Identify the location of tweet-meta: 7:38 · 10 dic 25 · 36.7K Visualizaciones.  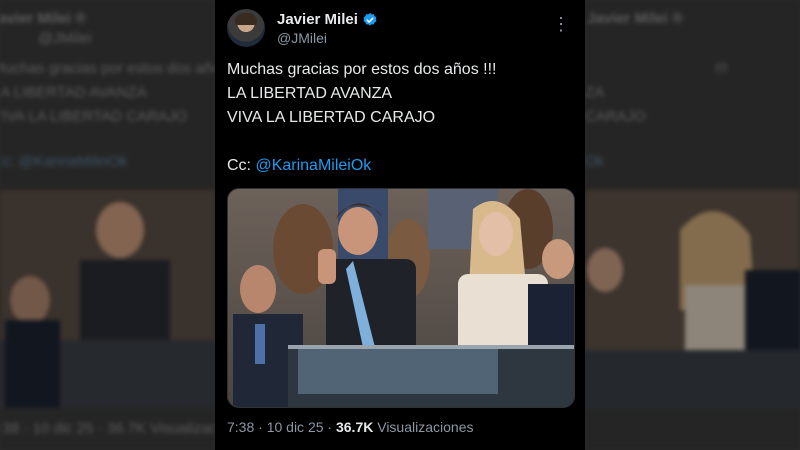
(350, 427).